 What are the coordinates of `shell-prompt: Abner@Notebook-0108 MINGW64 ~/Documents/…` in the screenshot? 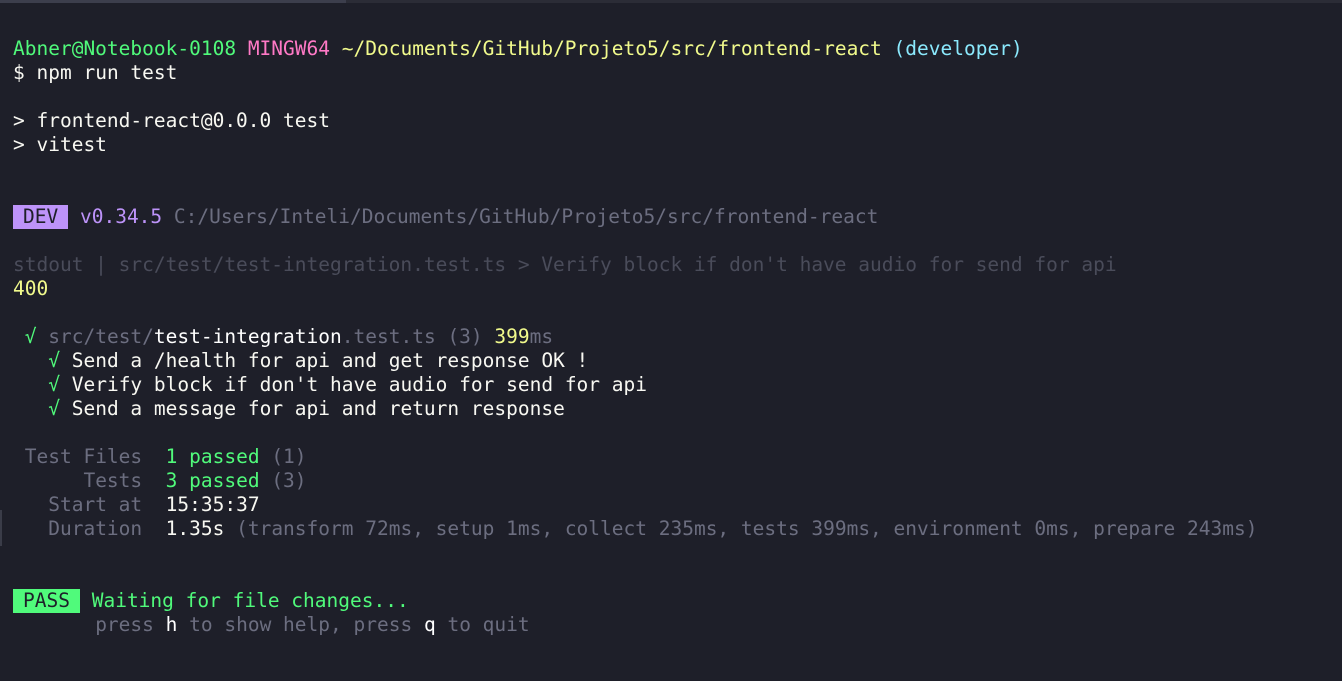 It's located at (518, 49).